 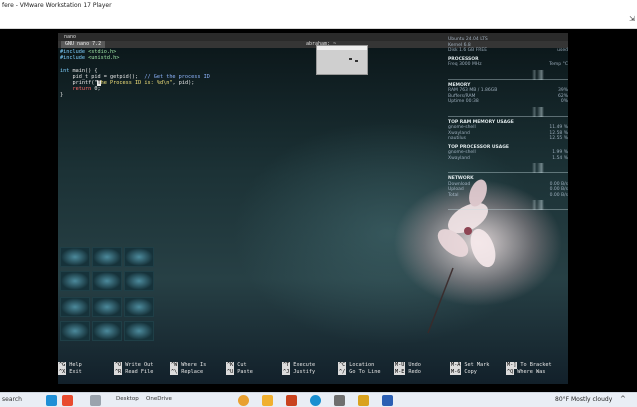 What do you see at coordinates (531, 371) in the screenshot?
I see `shortcut-label: Where Was` at bounding box center [531, 371].